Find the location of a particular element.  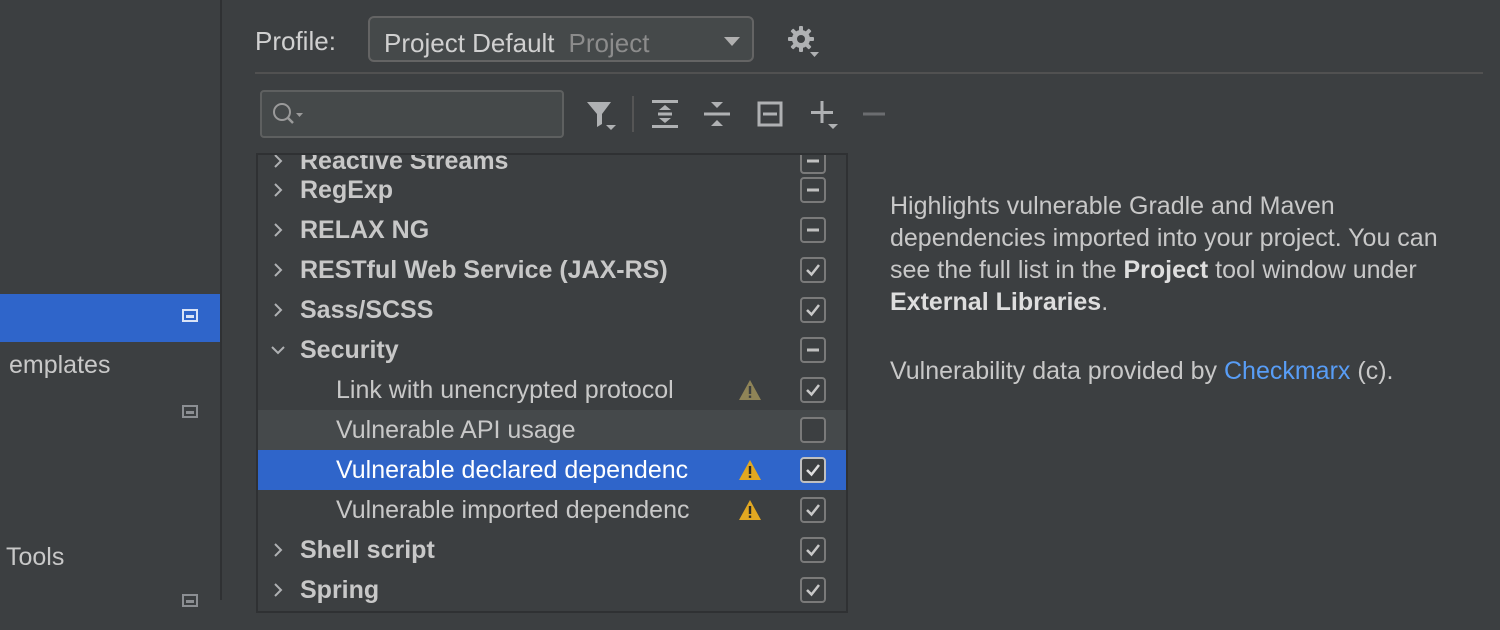

tree-row-restful: RESTful Web Service (JAX-RS) is located at coordinates (552, 270).